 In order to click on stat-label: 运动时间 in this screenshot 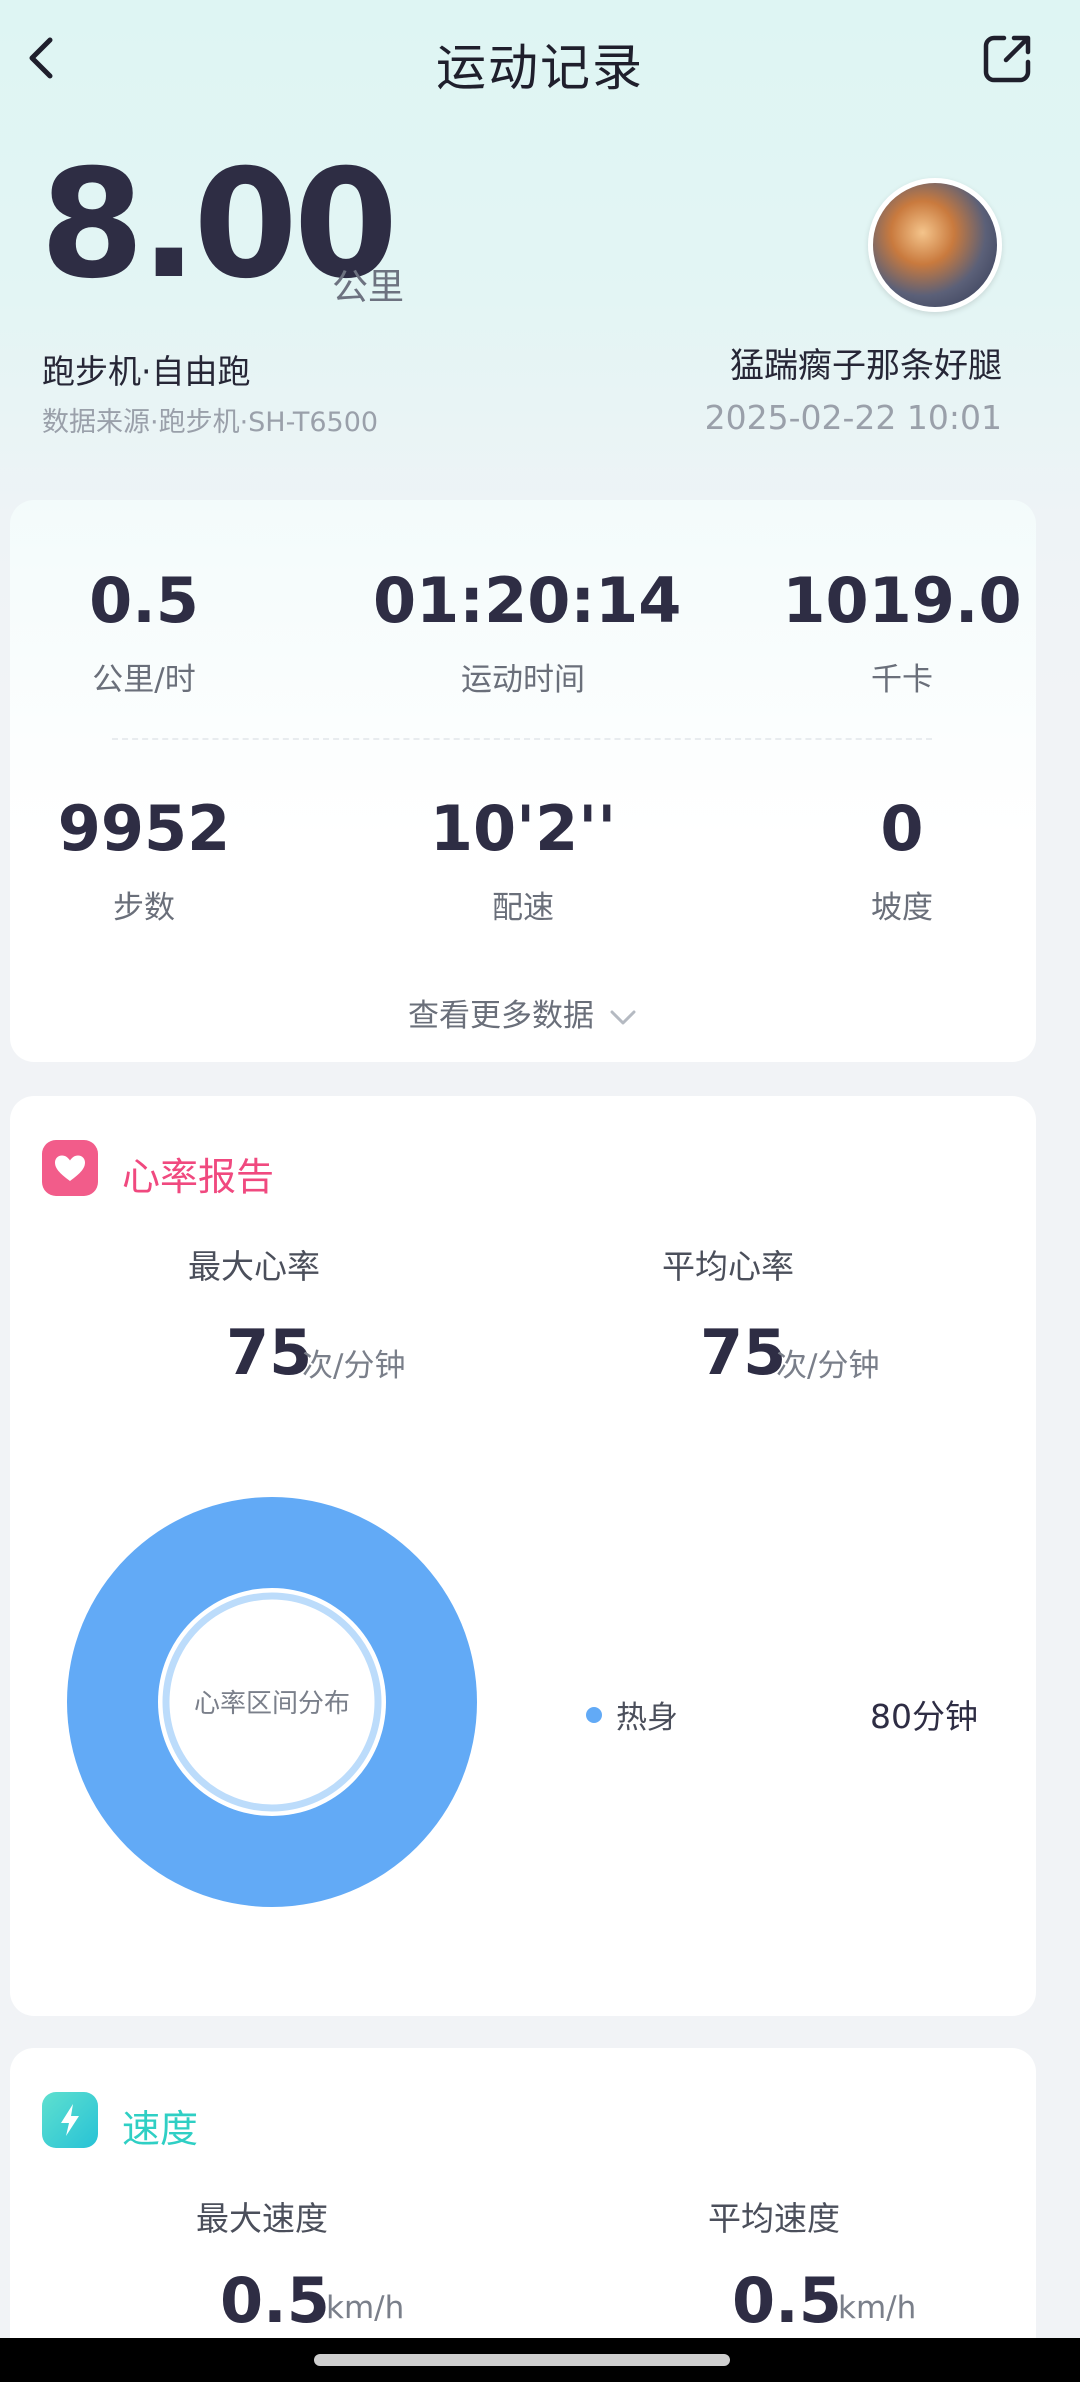, I will do `click(523, 680)`.